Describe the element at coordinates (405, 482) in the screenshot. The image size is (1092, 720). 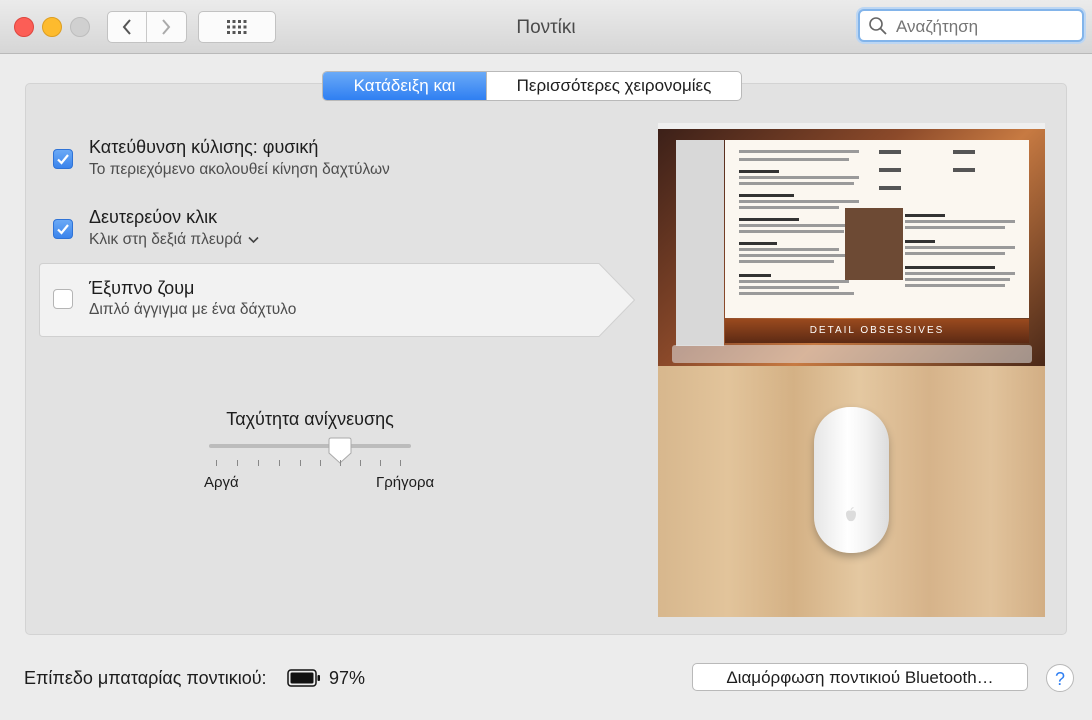
I see `slider-max-label: Γρήγορα` at that location.